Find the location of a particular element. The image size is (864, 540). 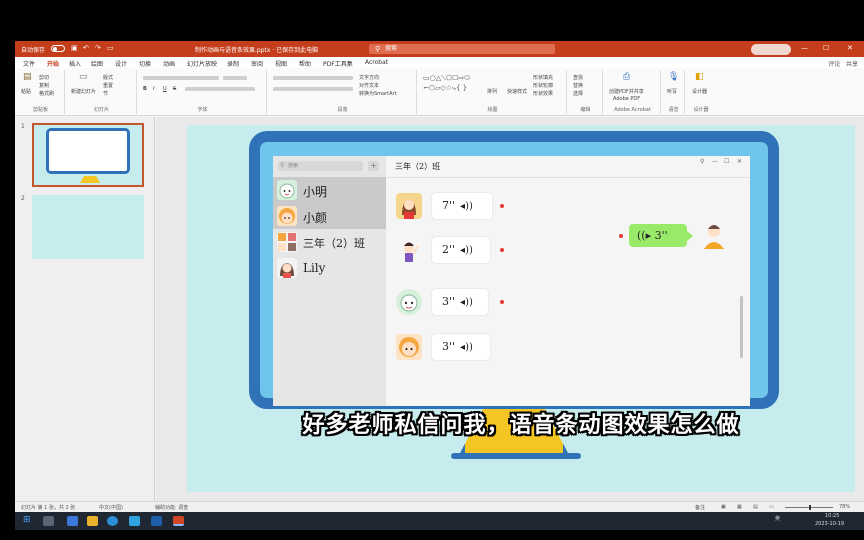

contact-search-input: ⚲ 搜索 is located at coordinates (320, 166).